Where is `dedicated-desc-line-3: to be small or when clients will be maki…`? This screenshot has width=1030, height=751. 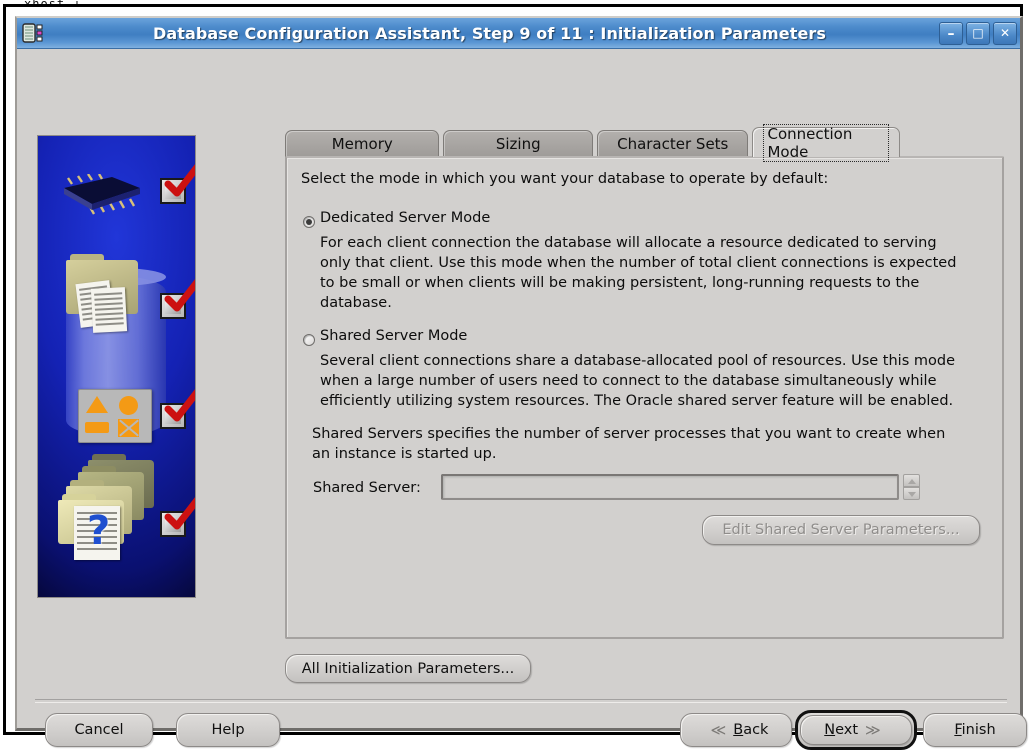 dedicated-desc-line-3: to be small or when clients will be maki… is located at coordinates (620, 283).